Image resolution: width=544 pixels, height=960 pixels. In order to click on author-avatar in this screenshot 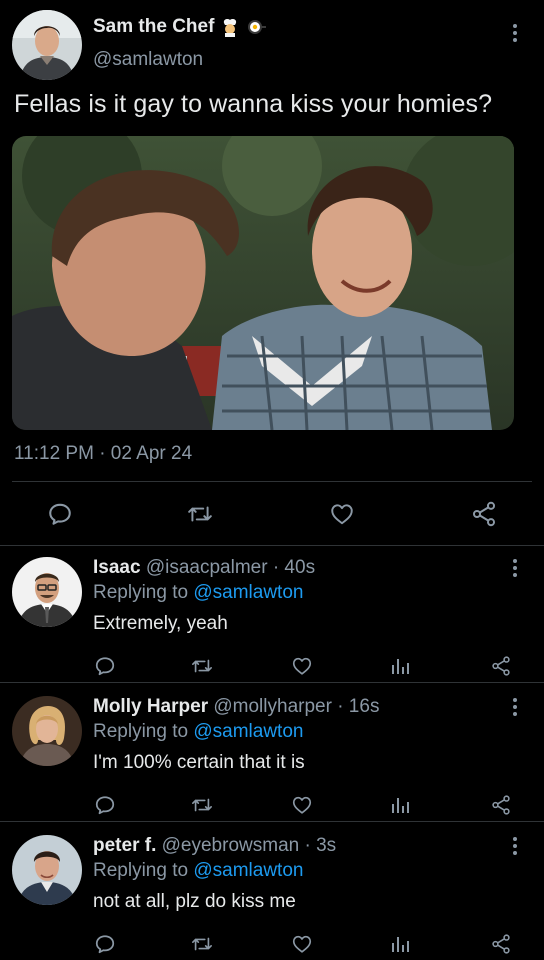, I will do `click(47, 45)`.